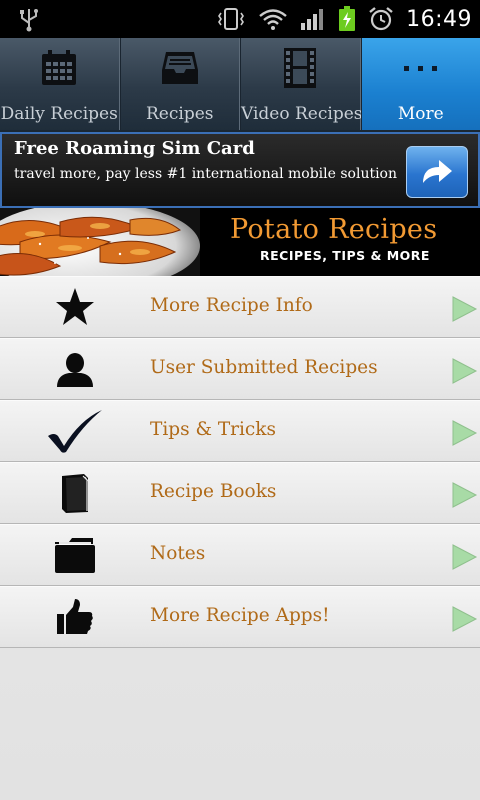 This screenshot has height=800, width=480. I want to click on menu-item-more-recipe-apps: More Recipe Apps!, so click(240, 617).